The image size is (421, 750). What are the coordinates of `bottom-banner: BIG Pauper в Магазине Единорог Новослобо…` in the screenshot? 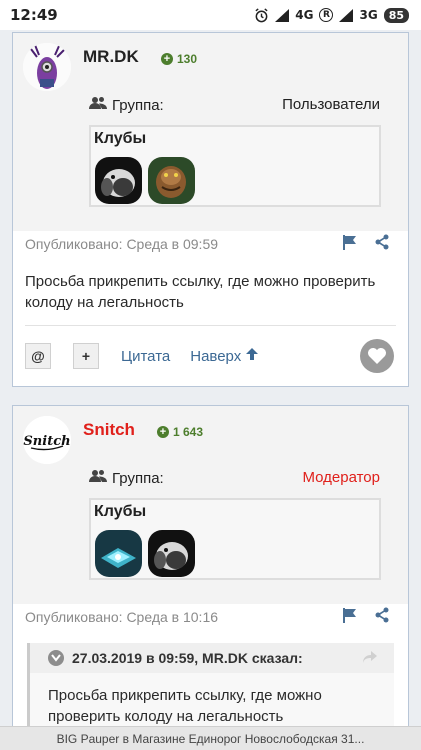 It's located at (210, 738).